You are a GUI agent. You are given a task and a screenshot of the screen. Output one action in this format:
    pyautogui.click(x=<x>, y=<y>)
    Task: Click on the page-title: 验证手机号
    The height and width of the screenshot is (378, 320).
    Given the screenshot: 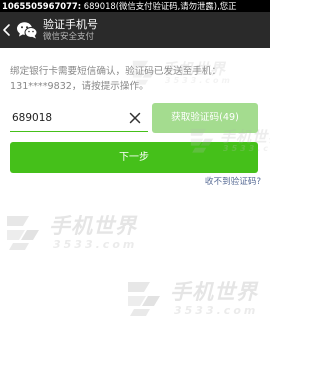 What is the action you would take?
    pyautogui.click(x=70, y=24)
    